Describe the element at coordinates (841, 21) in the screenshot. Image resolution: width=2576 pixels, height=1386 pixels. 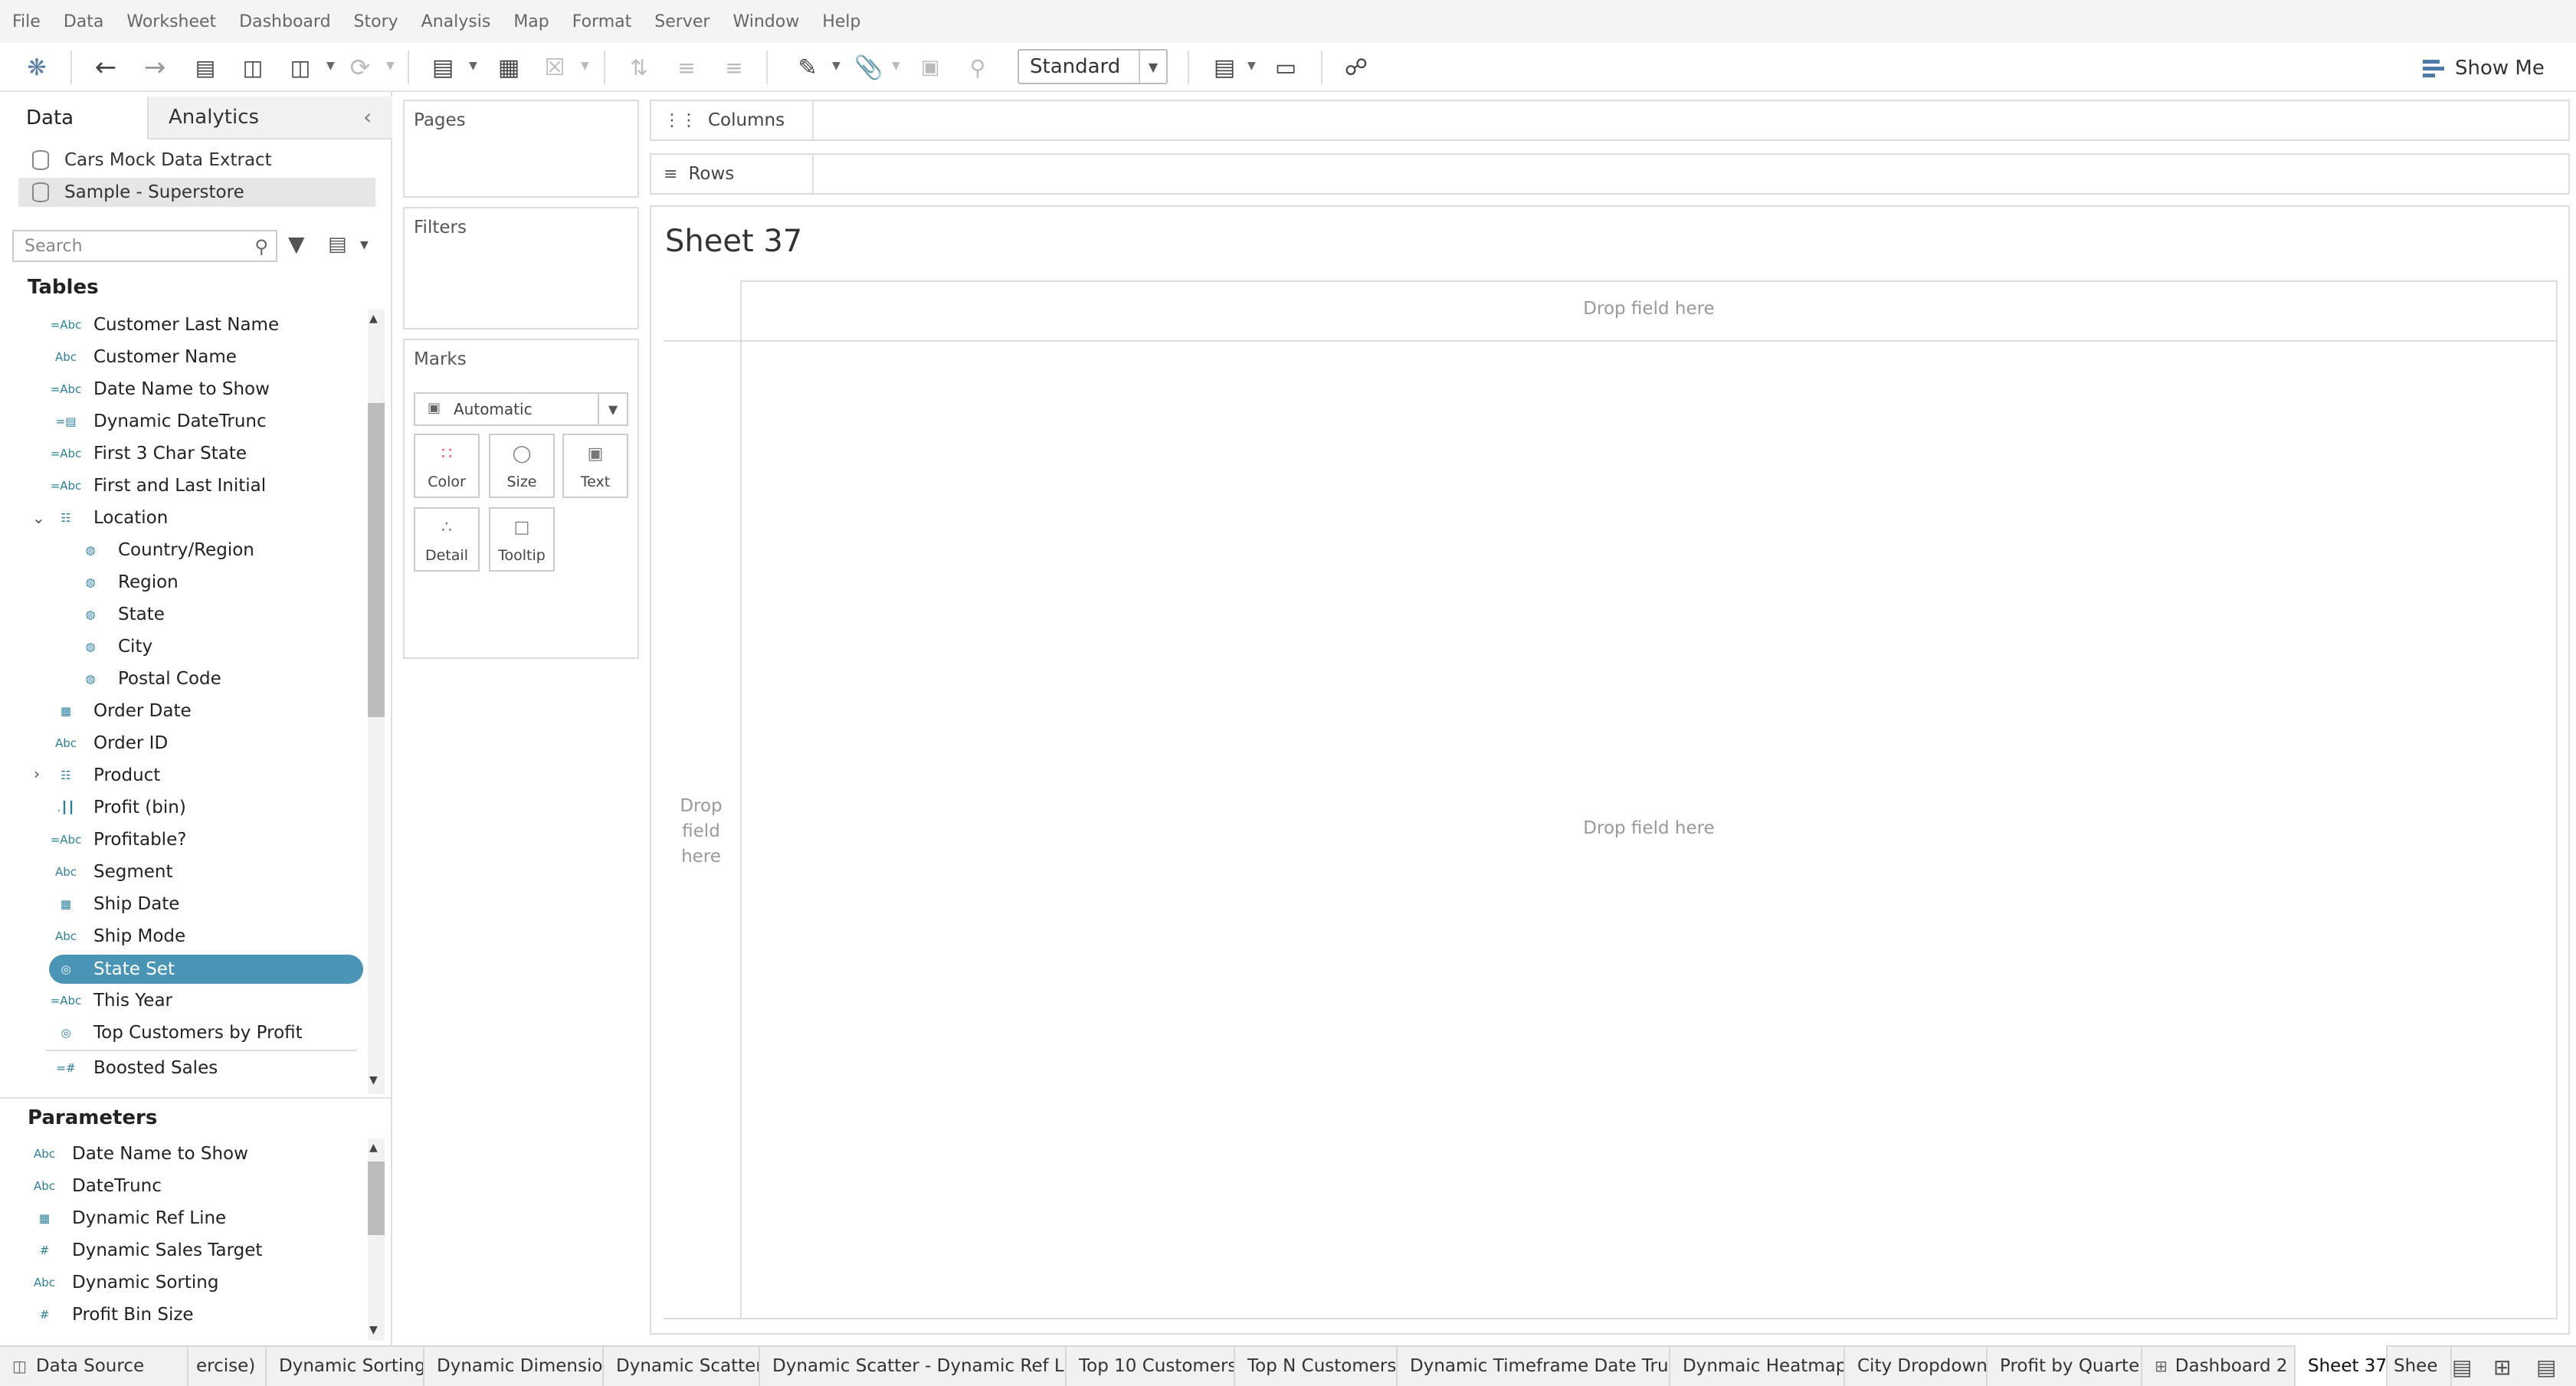
I see `menu-help: Help` at that location.